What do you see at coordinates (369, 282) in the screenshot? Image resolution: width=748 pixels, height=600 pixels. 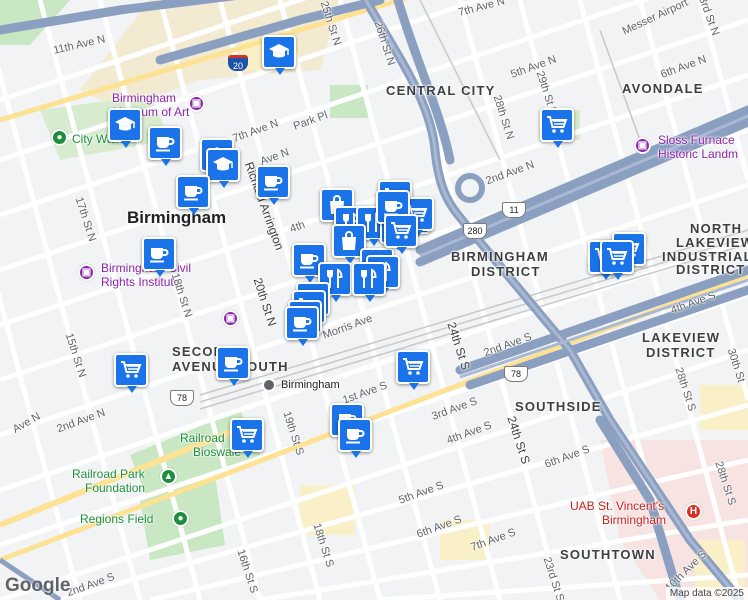 I see `restaurant-pin` at bounding box center [369, 282].